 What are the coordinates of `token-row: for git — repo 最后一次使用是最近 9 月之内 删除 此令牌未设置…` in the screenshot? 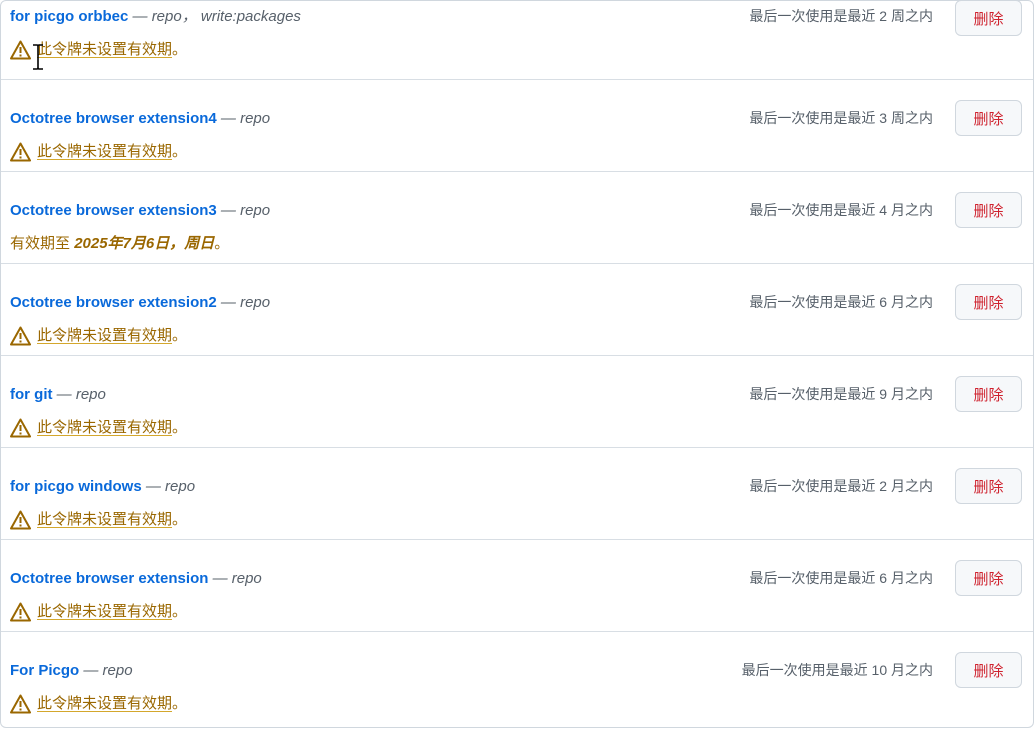 It's located at (517, 402).